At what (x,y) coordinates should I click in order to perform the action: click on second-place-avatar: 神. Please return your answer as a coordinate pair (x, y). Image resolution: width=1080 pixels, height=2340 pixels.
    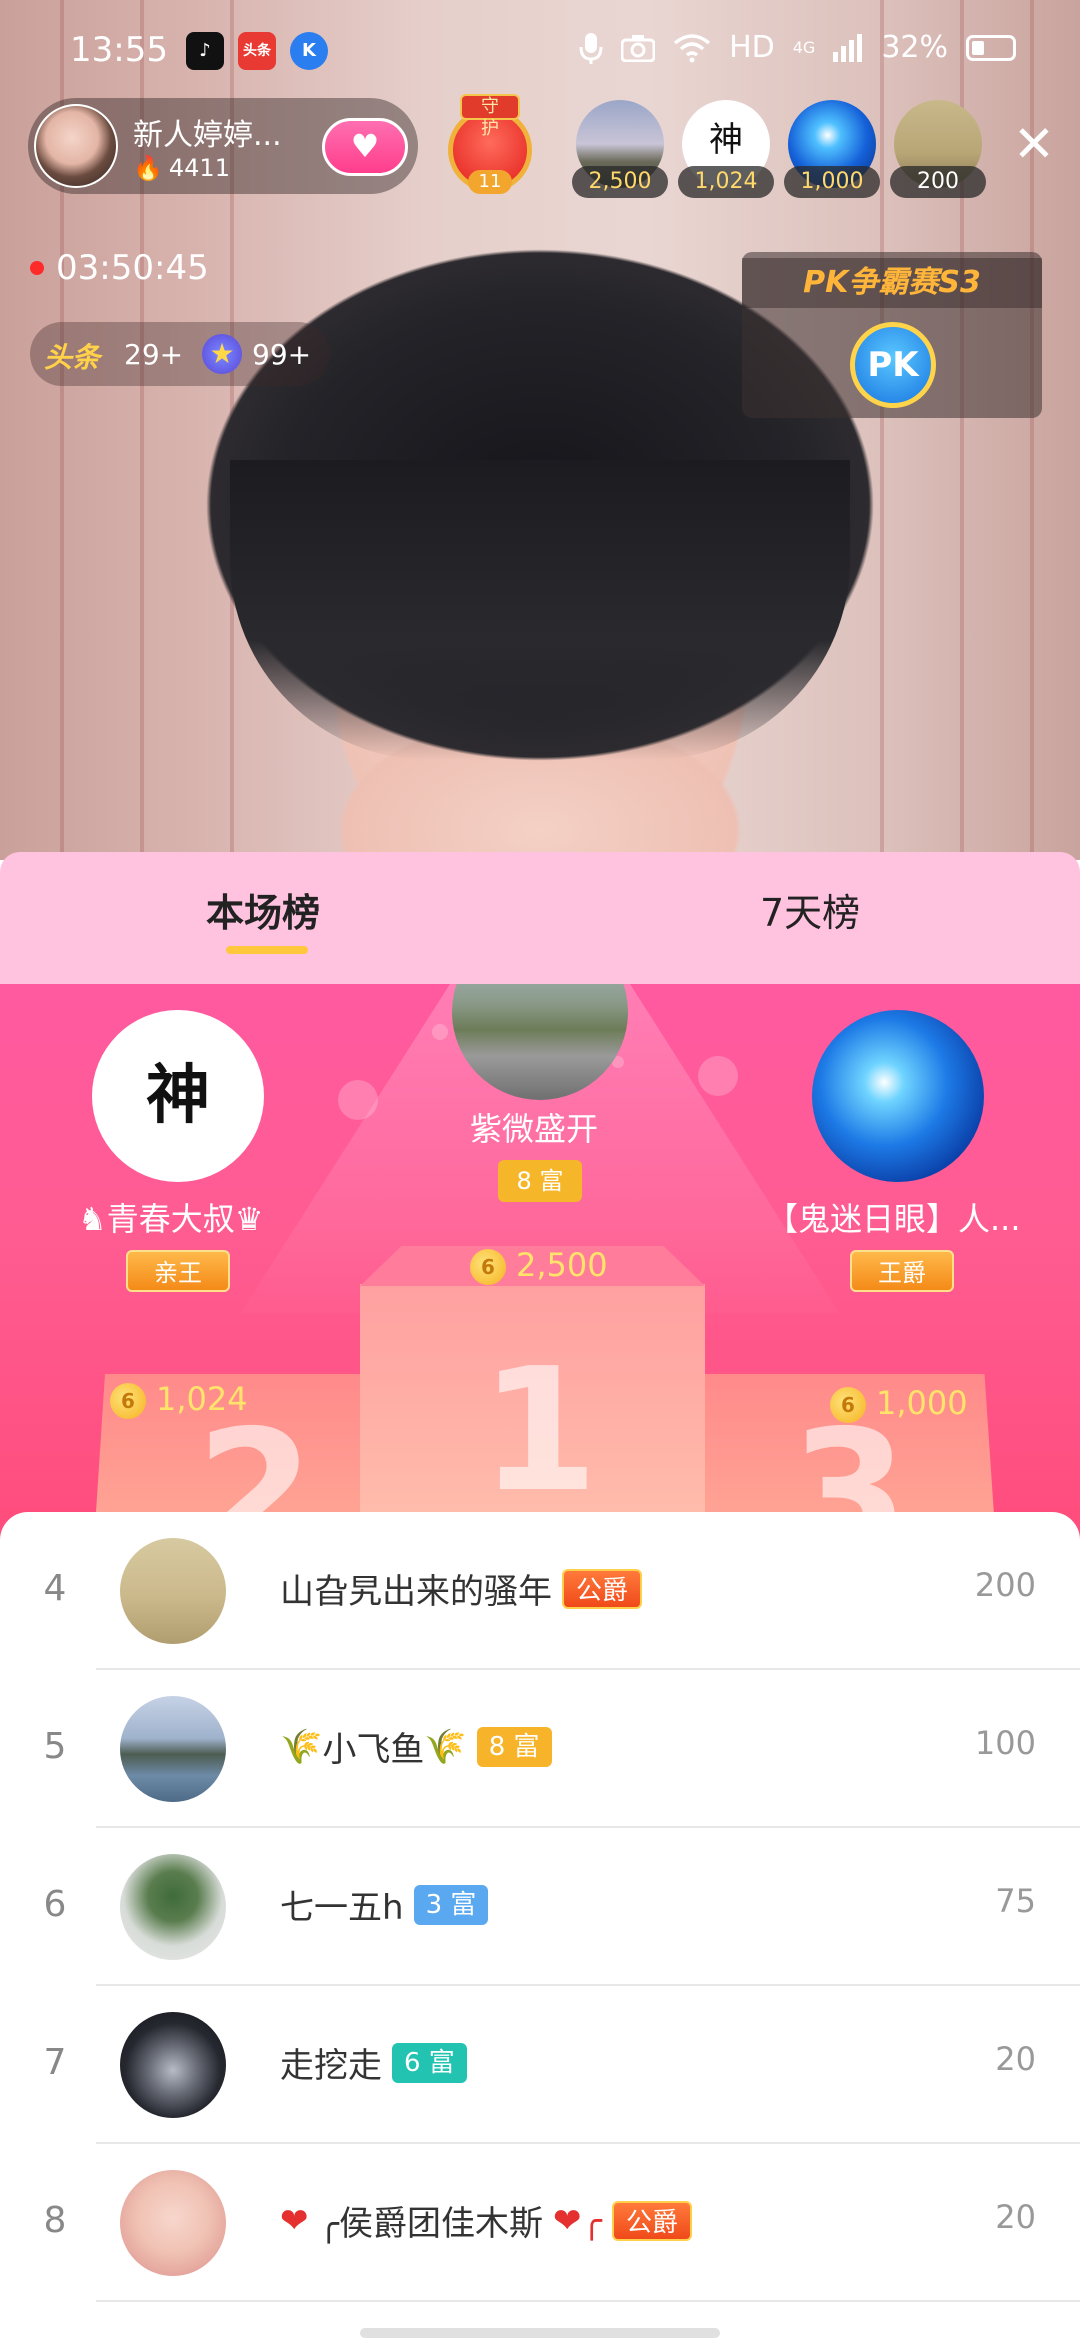
    Looking at the image, I should click on (178, 1096).